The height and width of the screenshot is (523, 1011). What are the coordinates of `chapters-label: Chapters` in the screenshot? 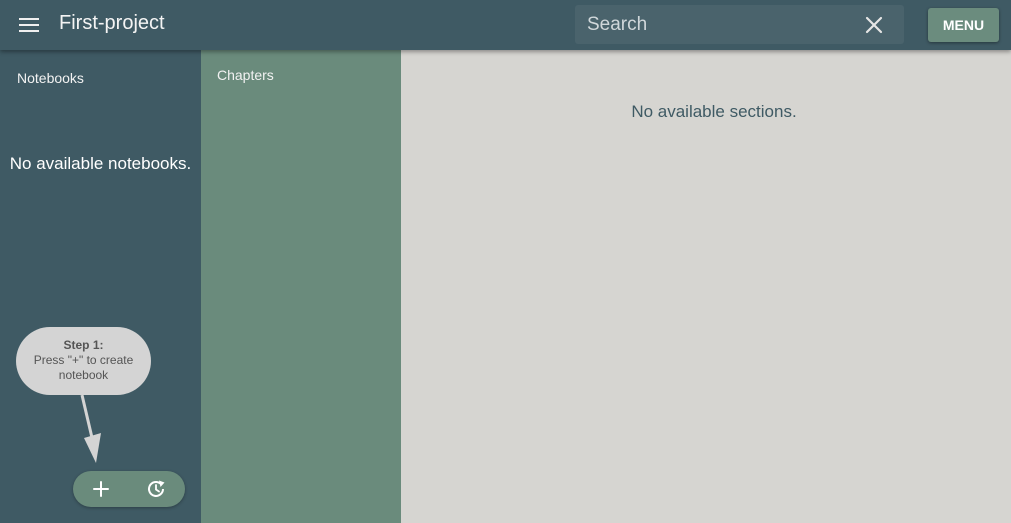 It's located at (245, 75).